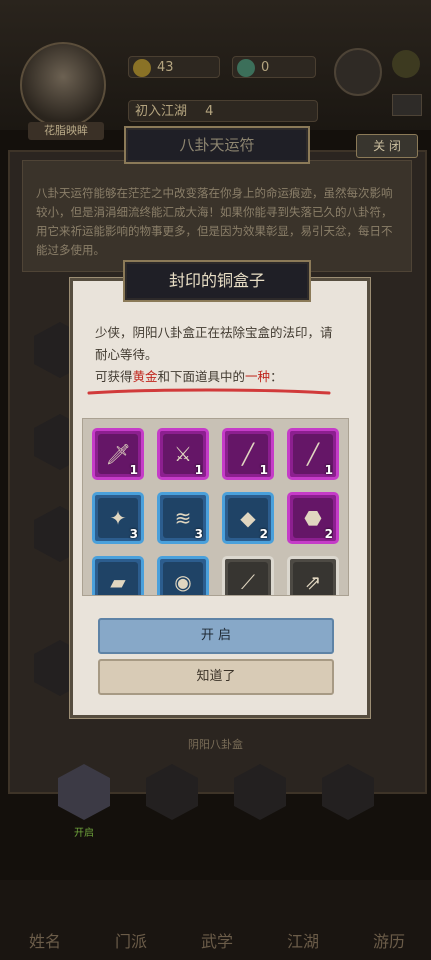 This screenshot has height=960, width=431. What do you see at coordinates (165, 67) in the screenshot?
I see `gold-value: 43` at bounding box center [165, 67].